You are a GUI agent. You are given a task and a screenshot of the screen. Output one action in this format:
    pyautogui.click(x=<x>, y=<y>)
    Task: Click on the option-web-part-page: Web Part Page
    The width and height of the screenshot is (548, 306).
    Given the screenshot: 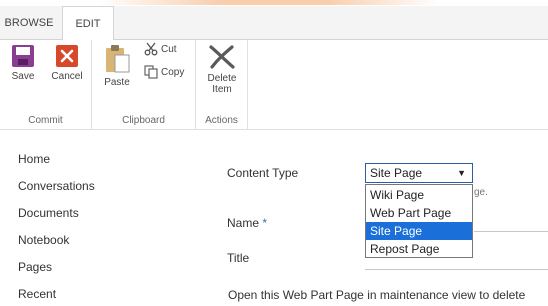 What is the action you would take?
    pyautogui.click(x=419, y=213)
    